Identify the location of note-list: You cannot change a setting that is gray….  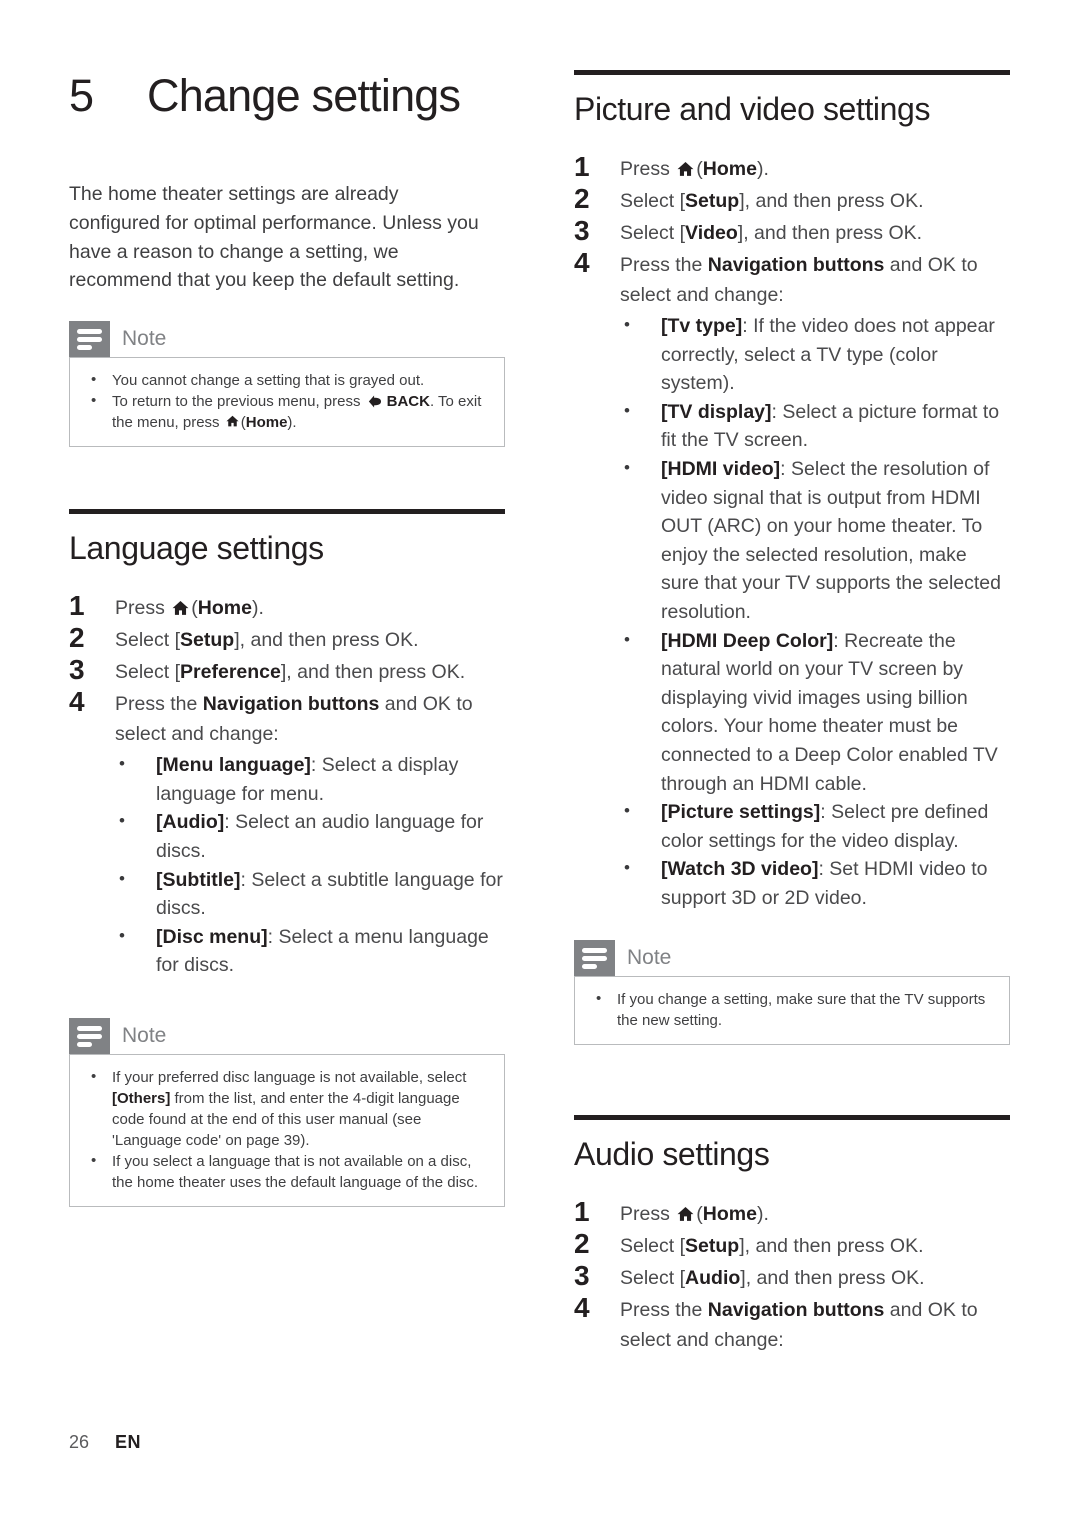
(287, 401).